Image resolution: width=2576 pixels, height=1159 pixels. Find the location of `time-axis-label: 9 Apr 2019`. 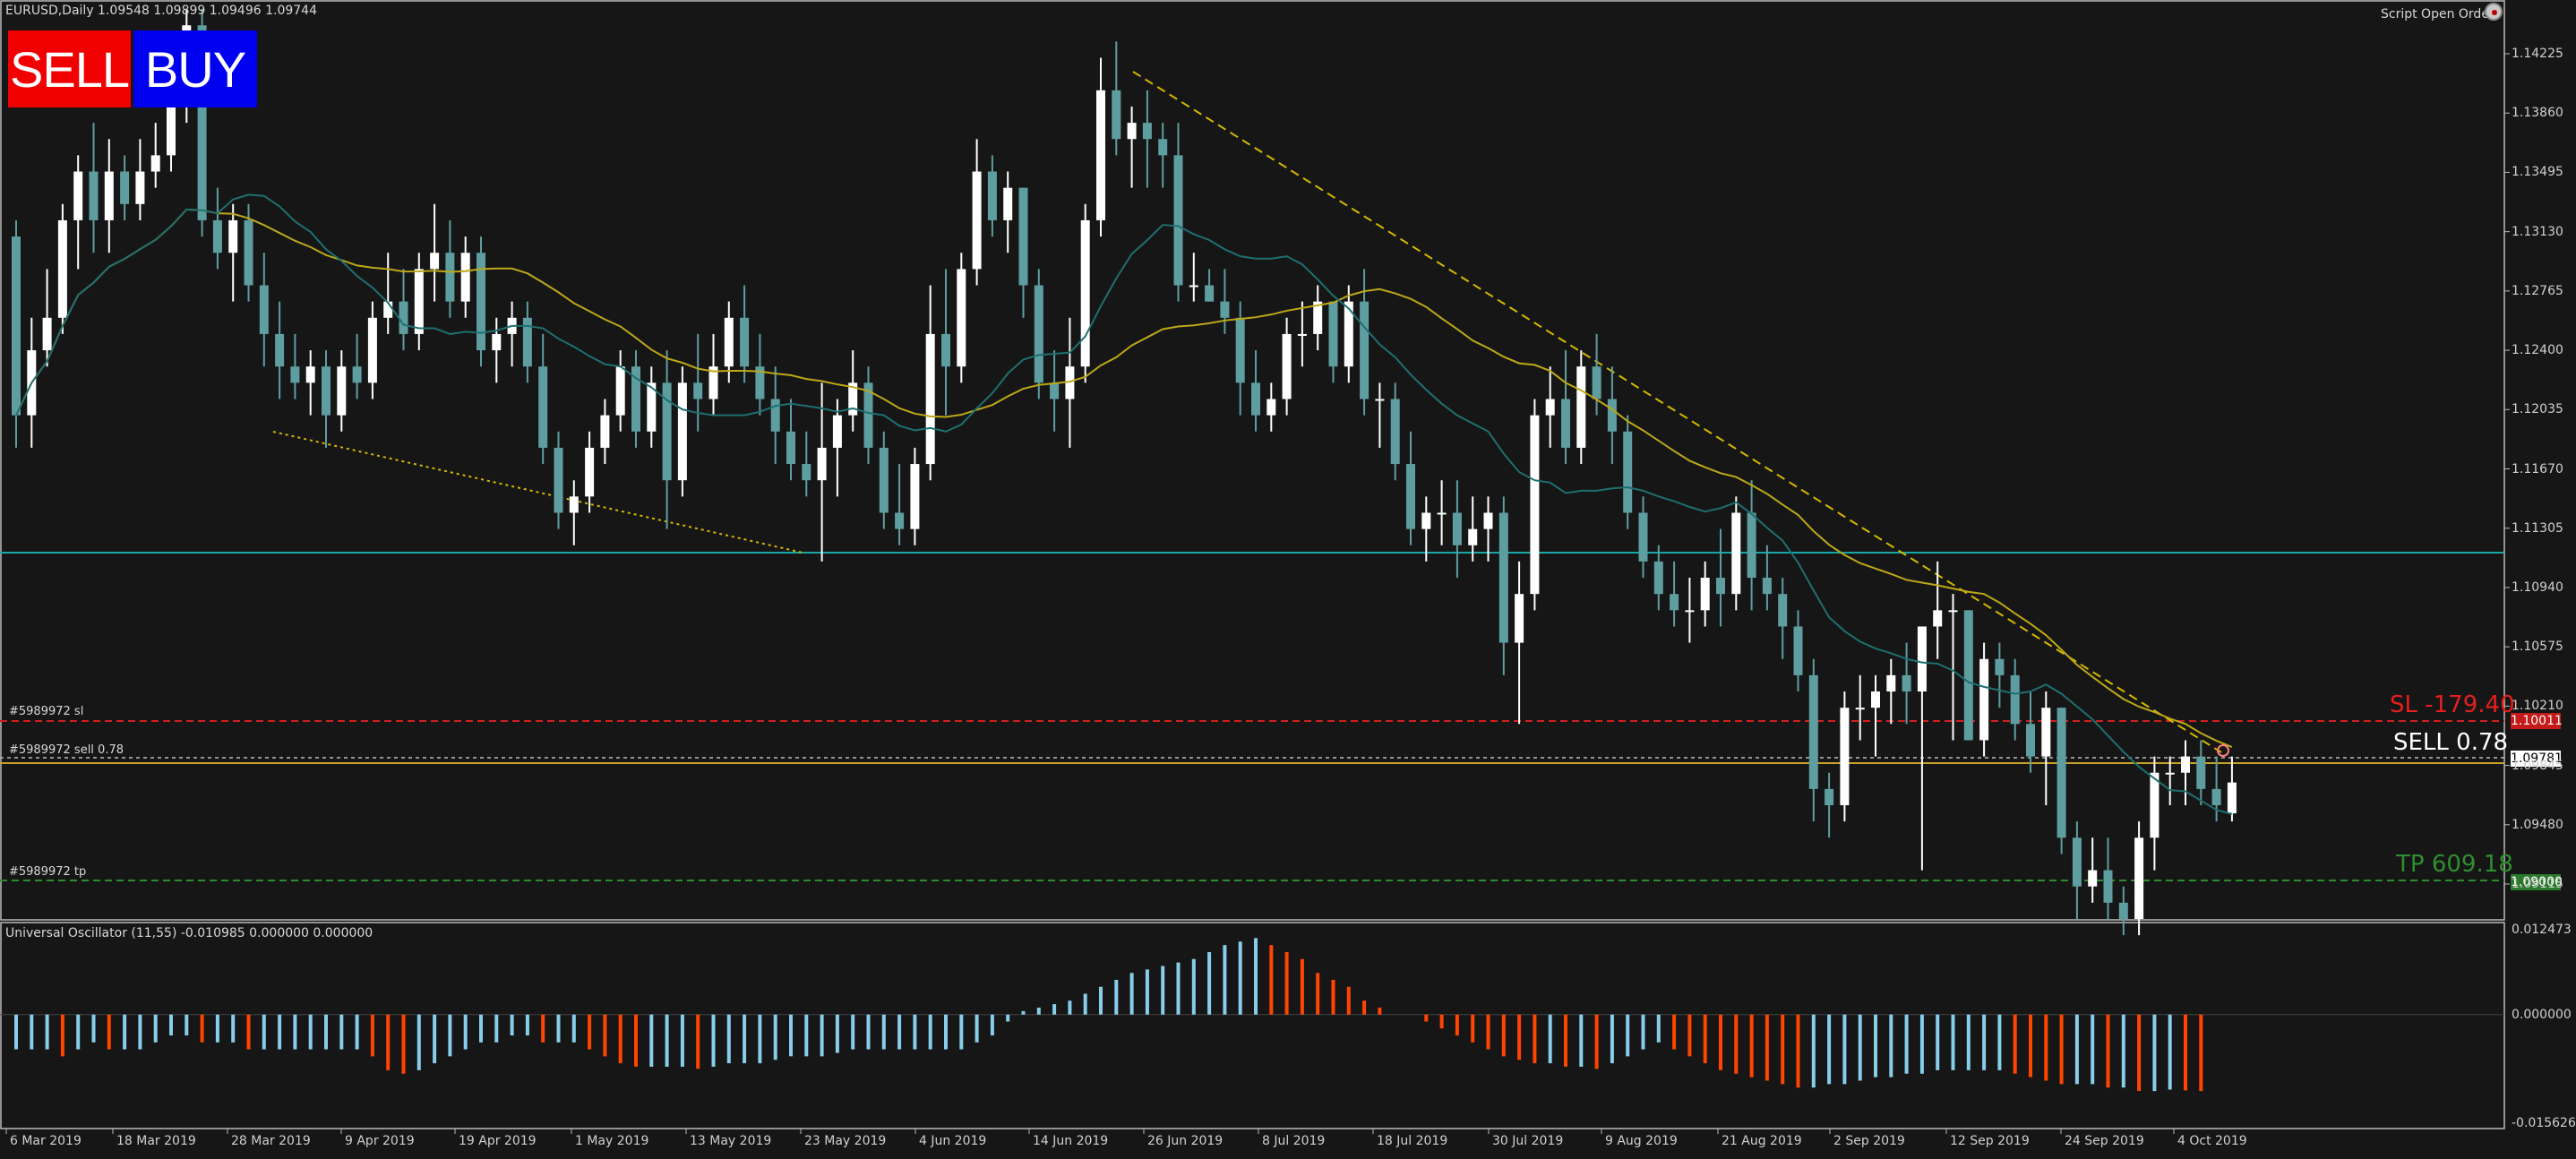

time-axis-label: 9 Apr 2019 is located at coordinates (380, 1141).